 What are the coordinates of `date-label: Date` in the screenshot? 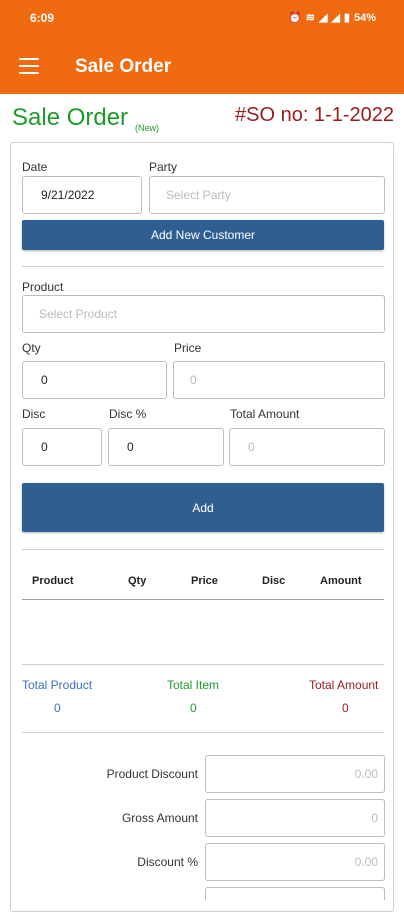 It's located at (35, 167).